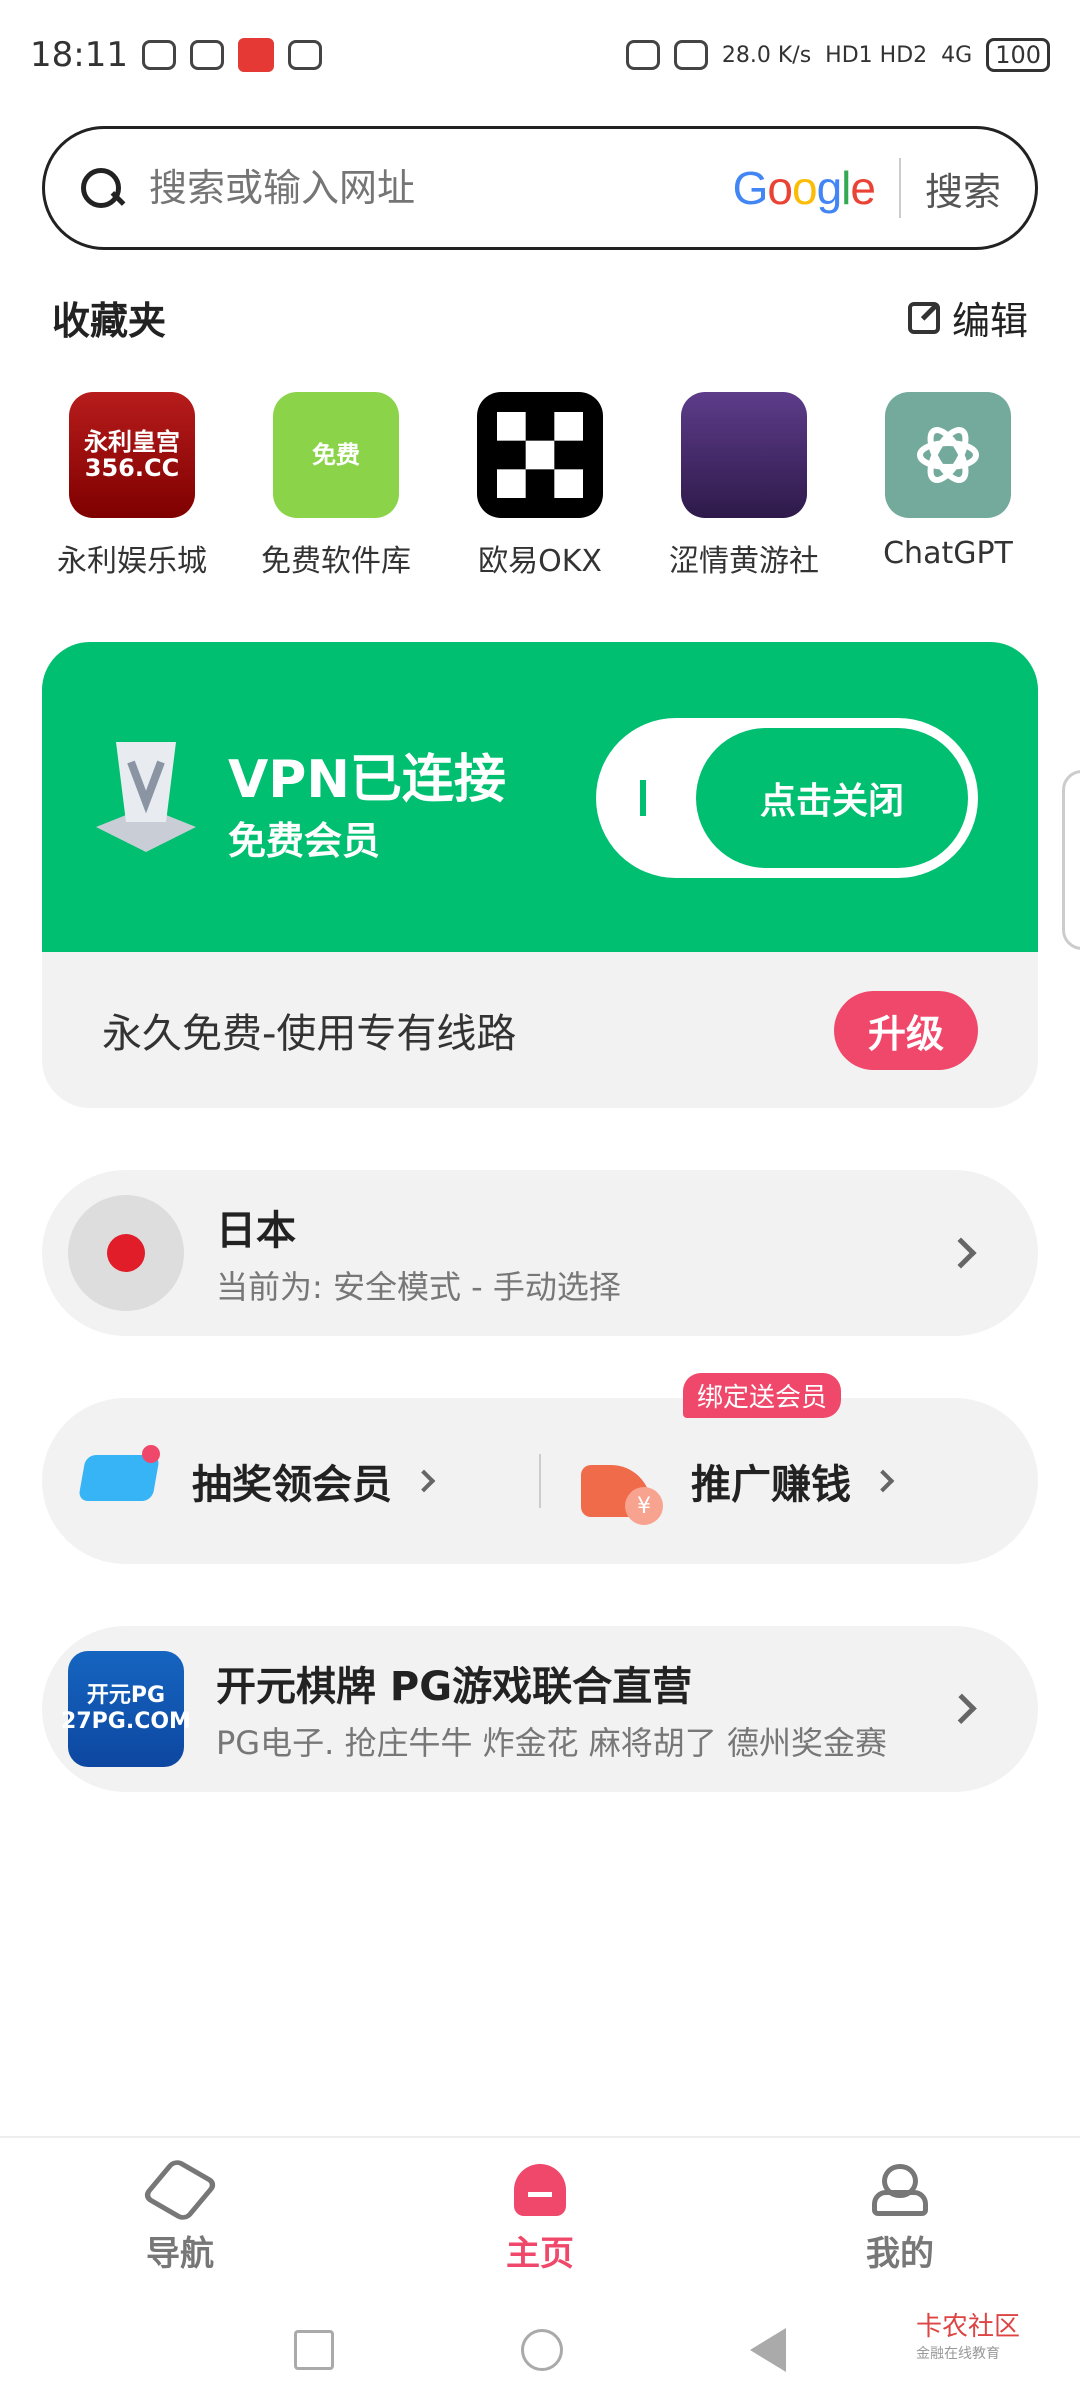  Describe the element at coordinates (762, 1395) in the screenshot. I see `share-badge: 绑定送会员` at that location.